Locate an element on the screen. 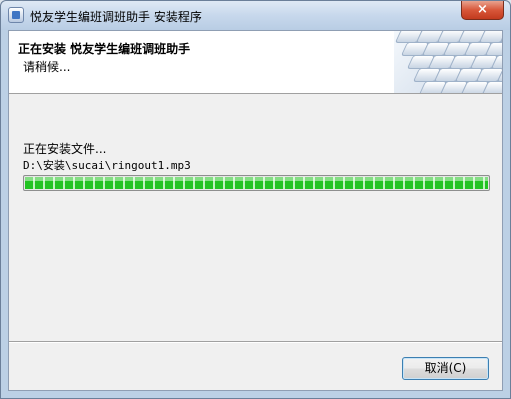  progress-fill is located at coordinates (256, 183).